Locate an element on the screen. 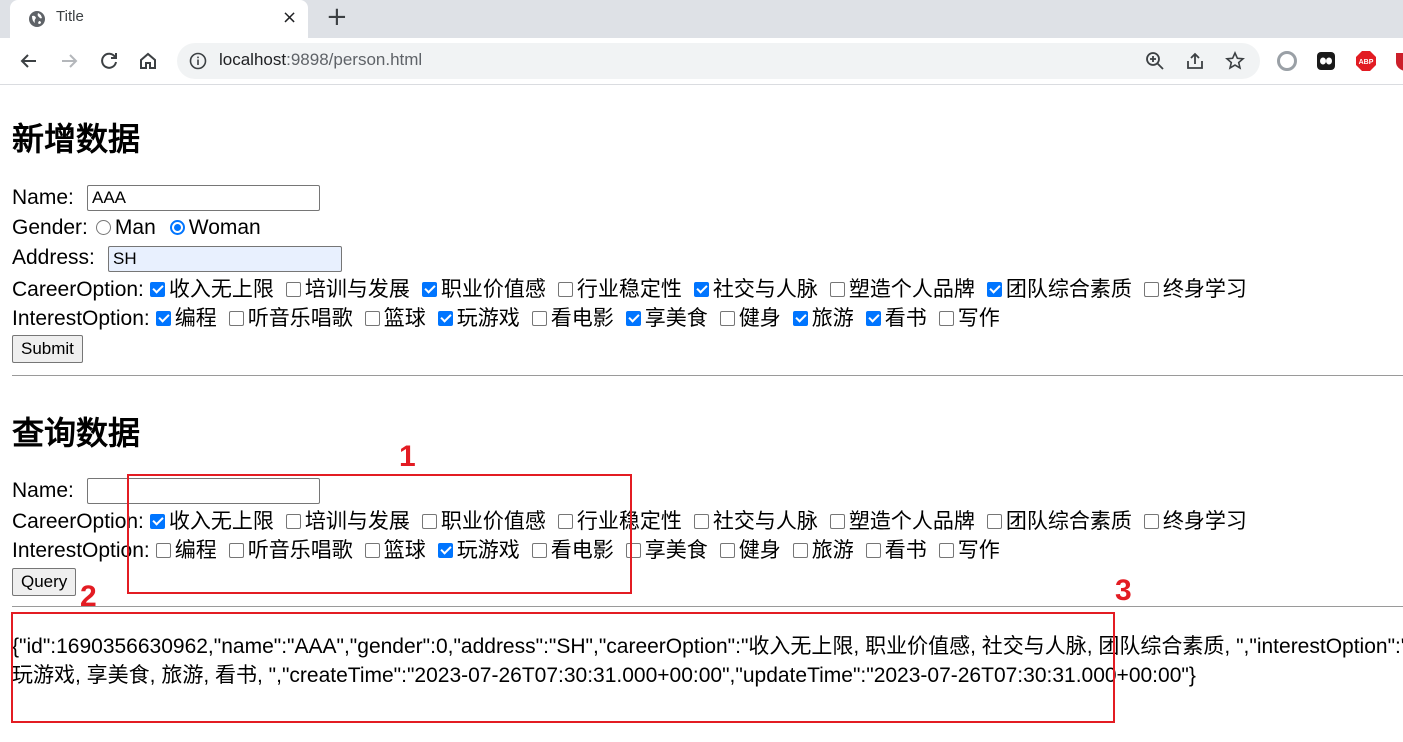 The height and width of the screenshot is (742, 1403). address-input: SH is located at coordinates (225, 259).